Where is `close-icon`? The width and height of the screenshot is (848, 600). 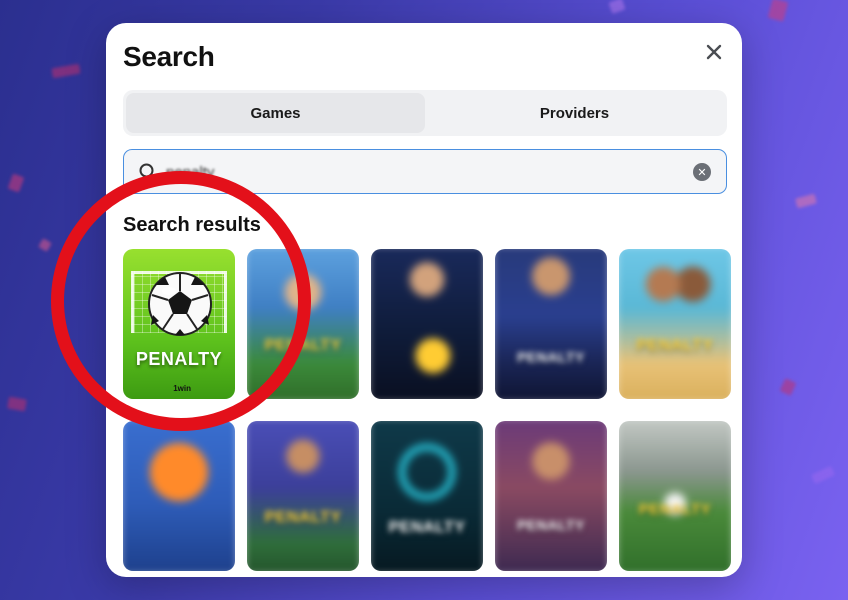 close-icon is located at coordinates (714, 52).